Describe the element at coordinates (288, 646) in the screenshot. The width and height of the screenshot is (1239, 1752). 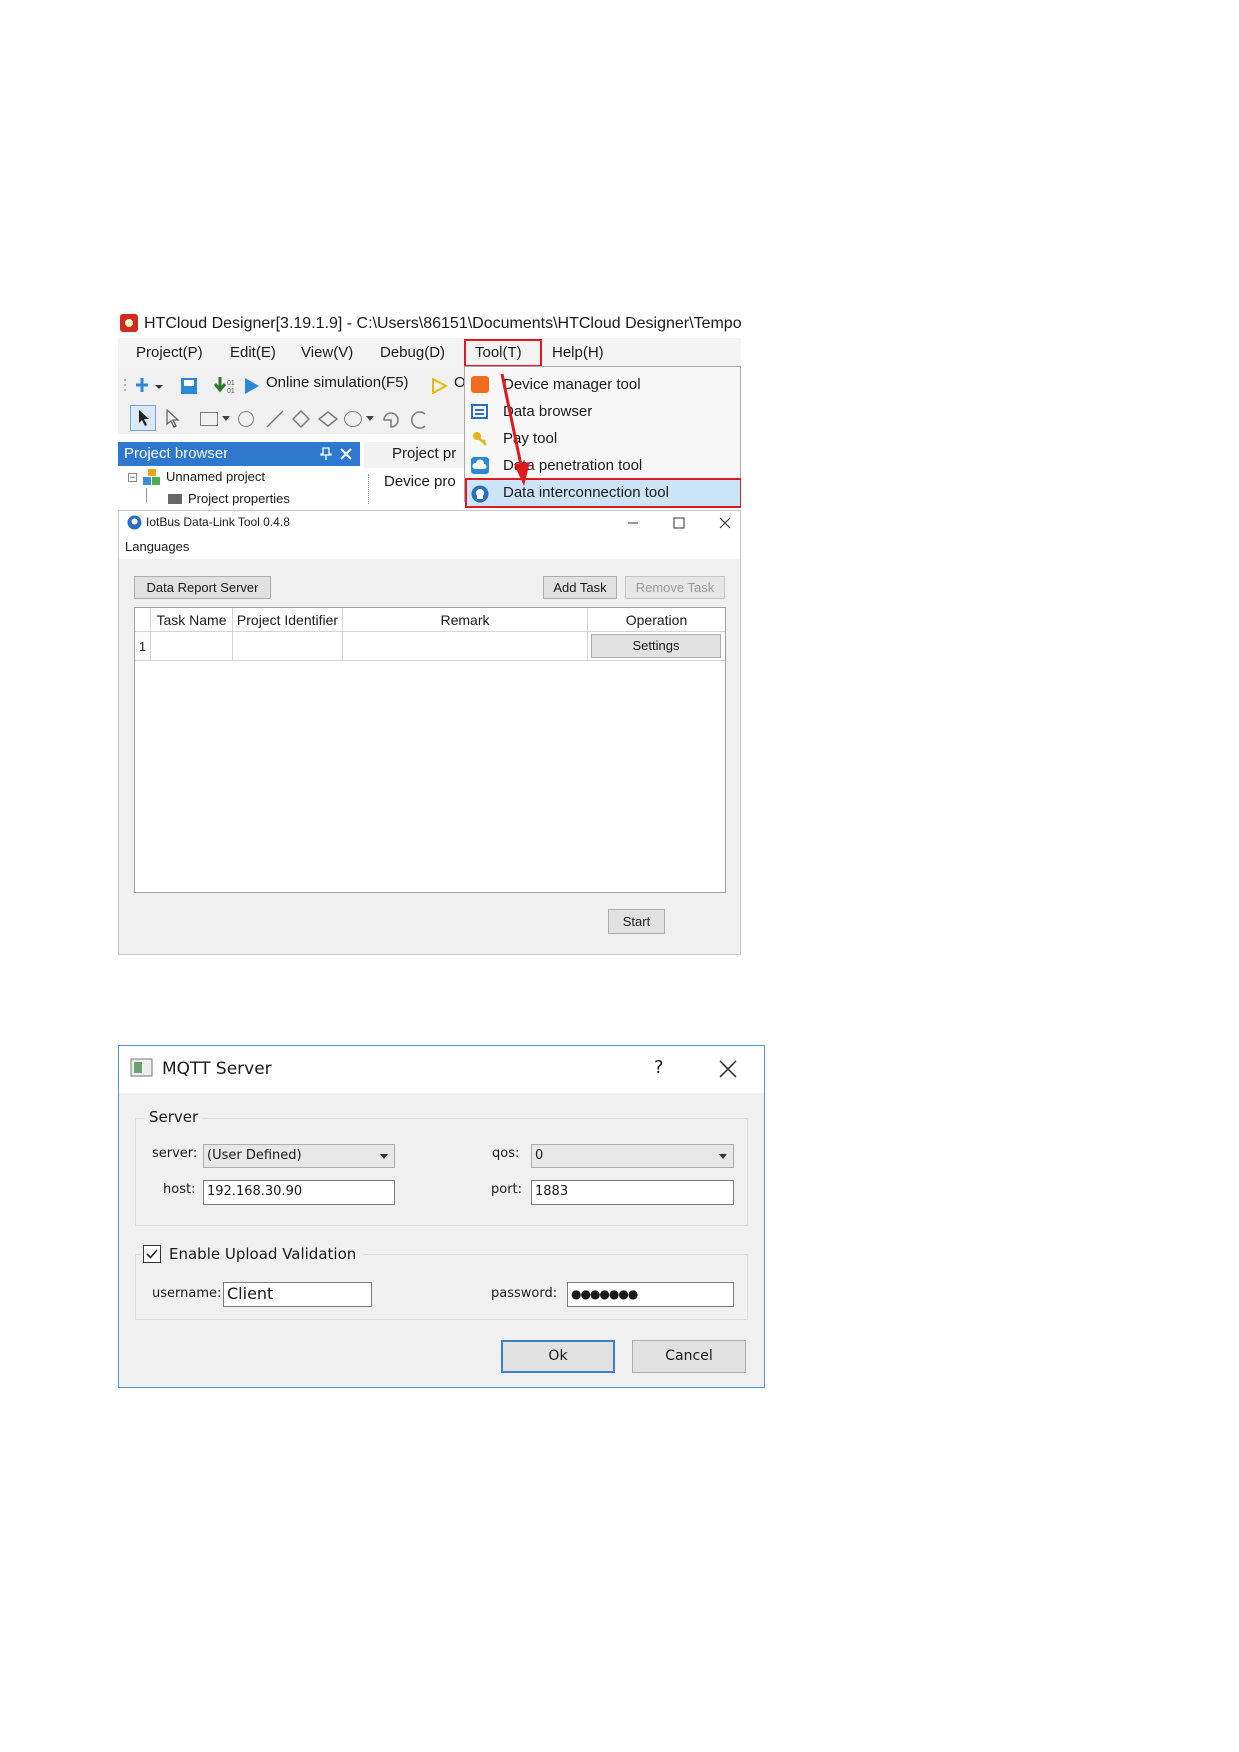
I see `project-identifier-cell` at that location.